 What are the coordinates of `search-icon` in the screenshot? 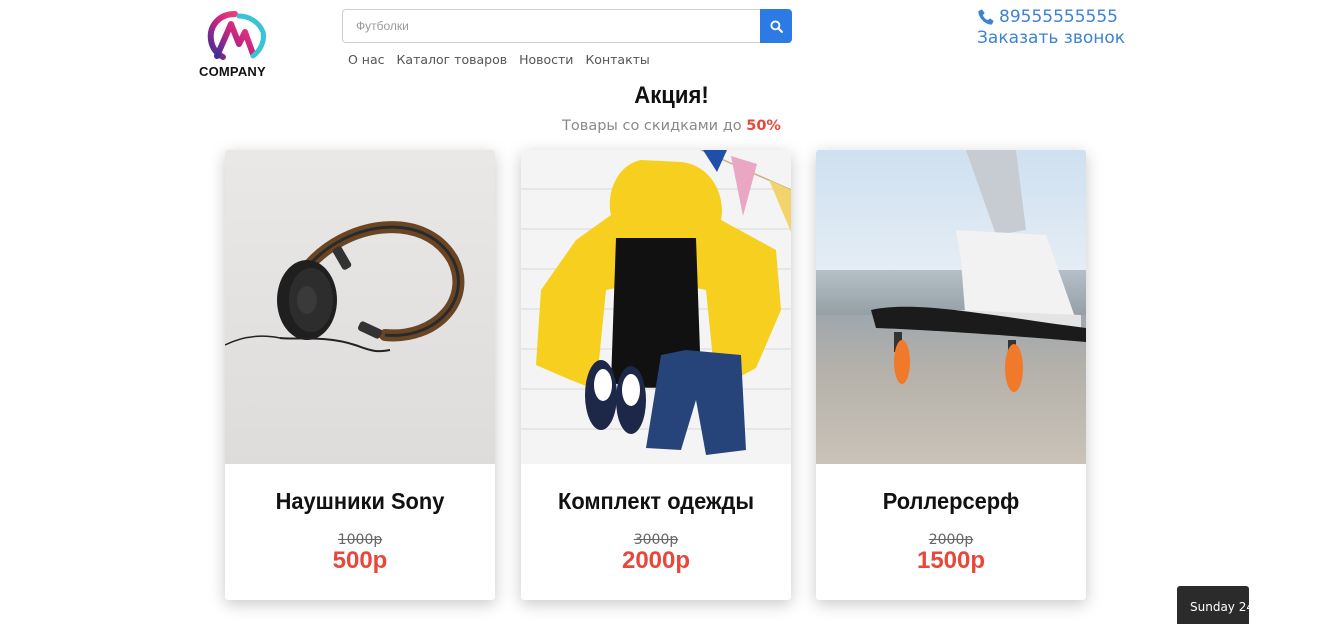 It's located at (776, 26).